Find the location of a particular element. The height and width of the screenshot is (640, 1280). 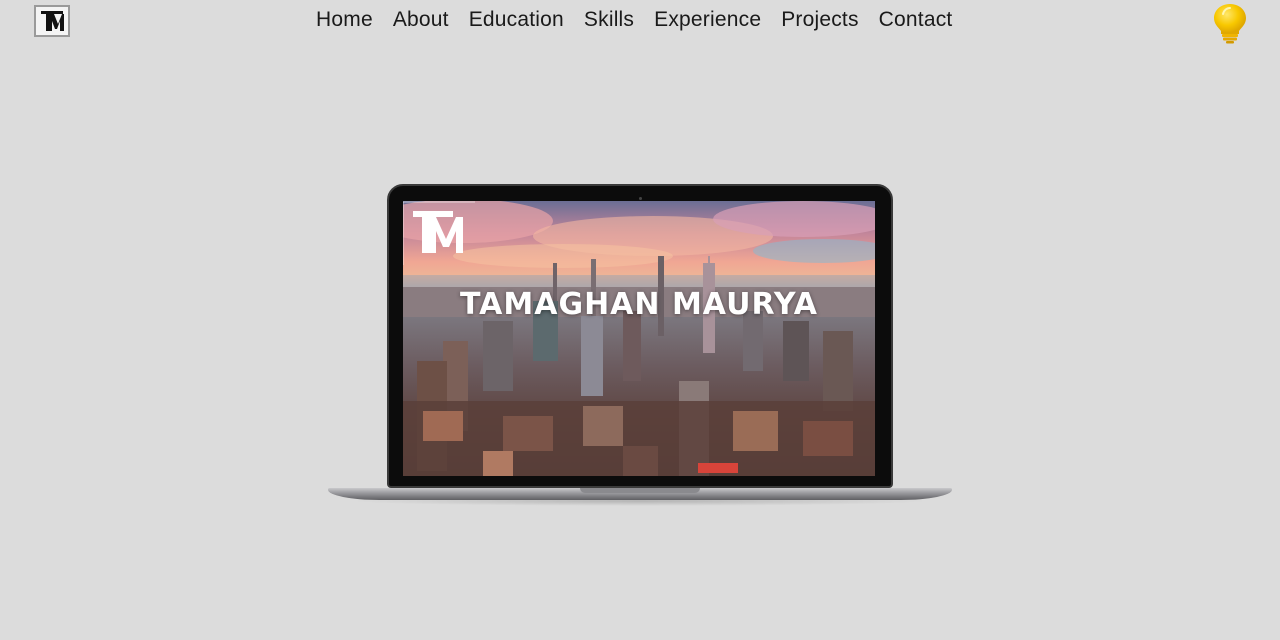

laptop-notch is located at coordinates (640, 490).